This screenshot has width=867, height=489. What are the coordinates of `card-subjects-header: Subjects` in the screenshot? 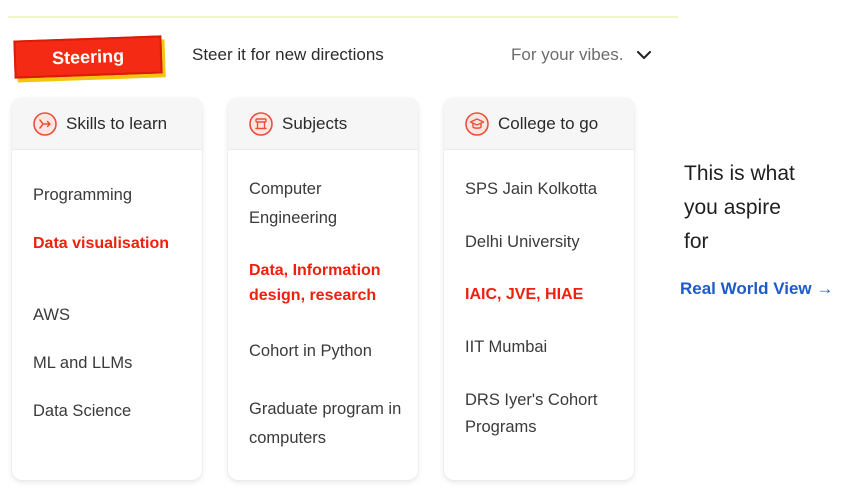 It's located at (323, 124).